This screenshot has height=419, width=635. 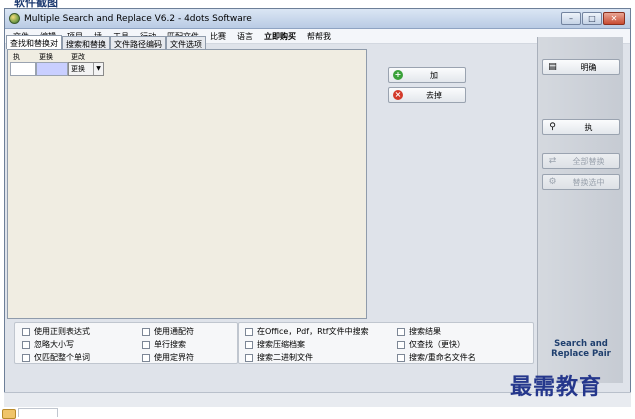 I want to click on page-header: 软件截图, so click(x=317, y=4).